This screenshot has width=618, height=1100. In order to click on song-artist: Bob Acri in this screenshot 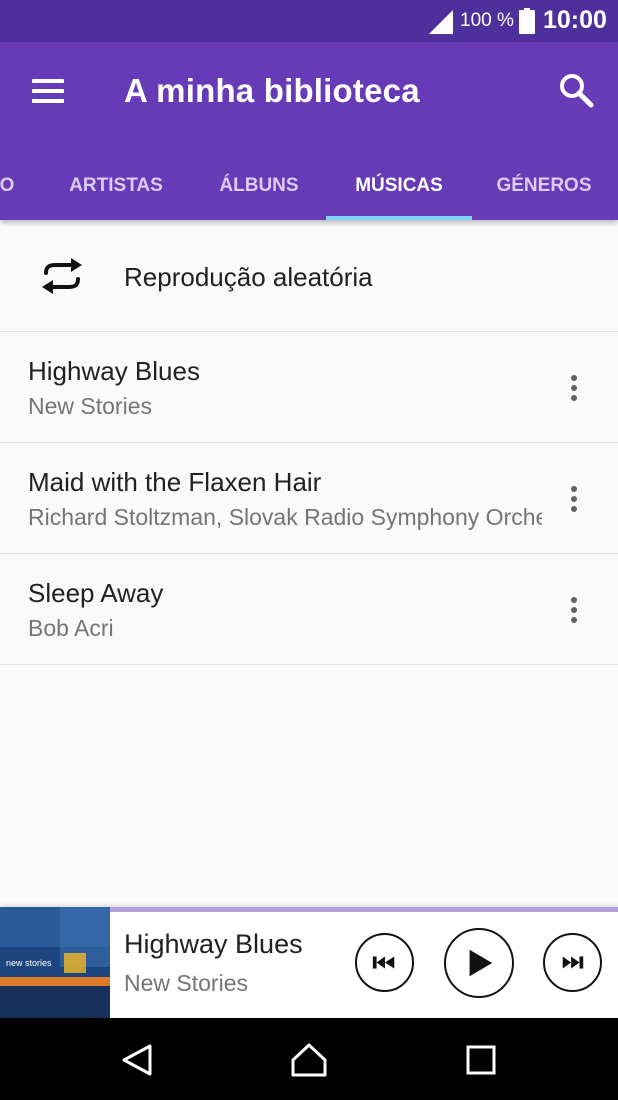, I will do `click(71, 628)`.